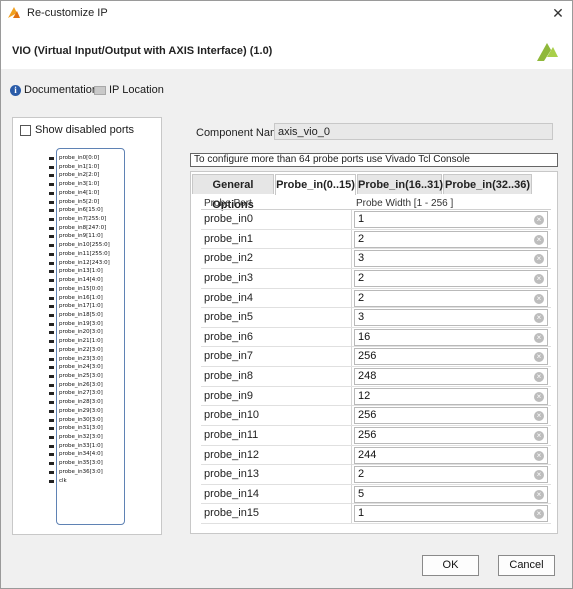  Describe the element at coordinates (276, 396) in the screenshot. I see `probe-port-cell: probe_in9` at that location.